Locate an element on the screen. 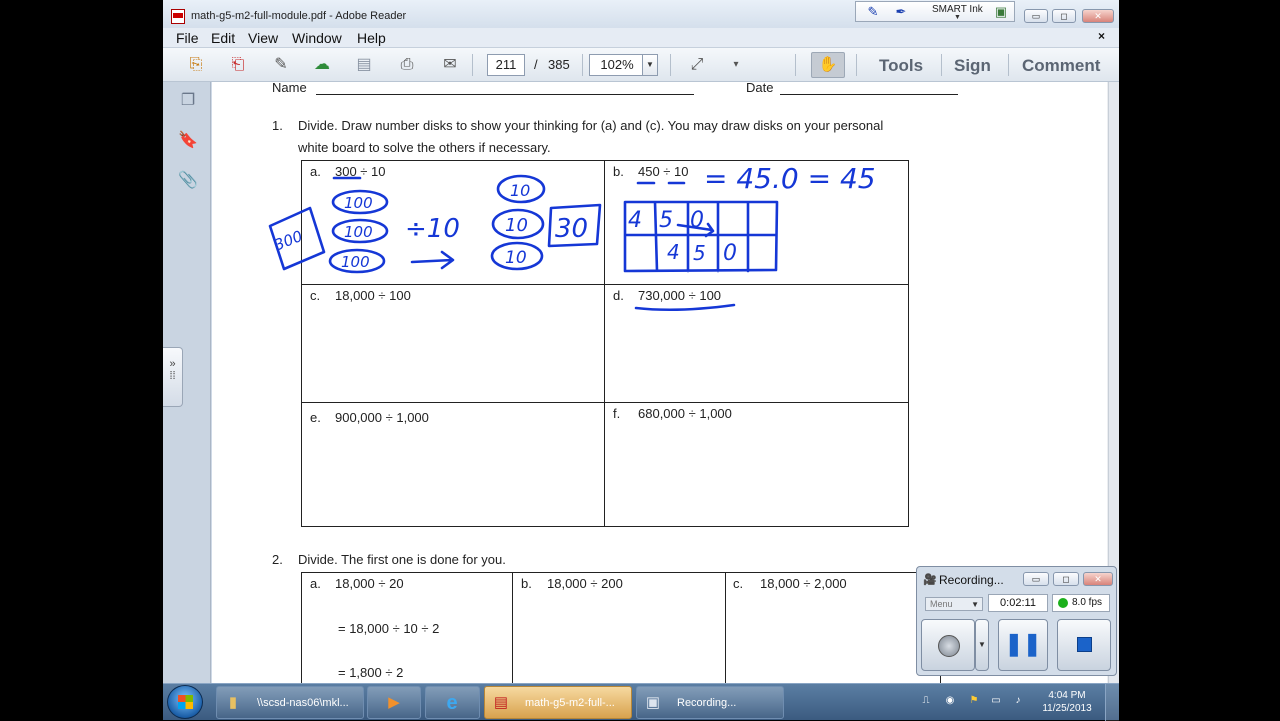 The height and width of the screenshot is (721, 1280). save-icon: ▤ is located at coordinates (364, 65).